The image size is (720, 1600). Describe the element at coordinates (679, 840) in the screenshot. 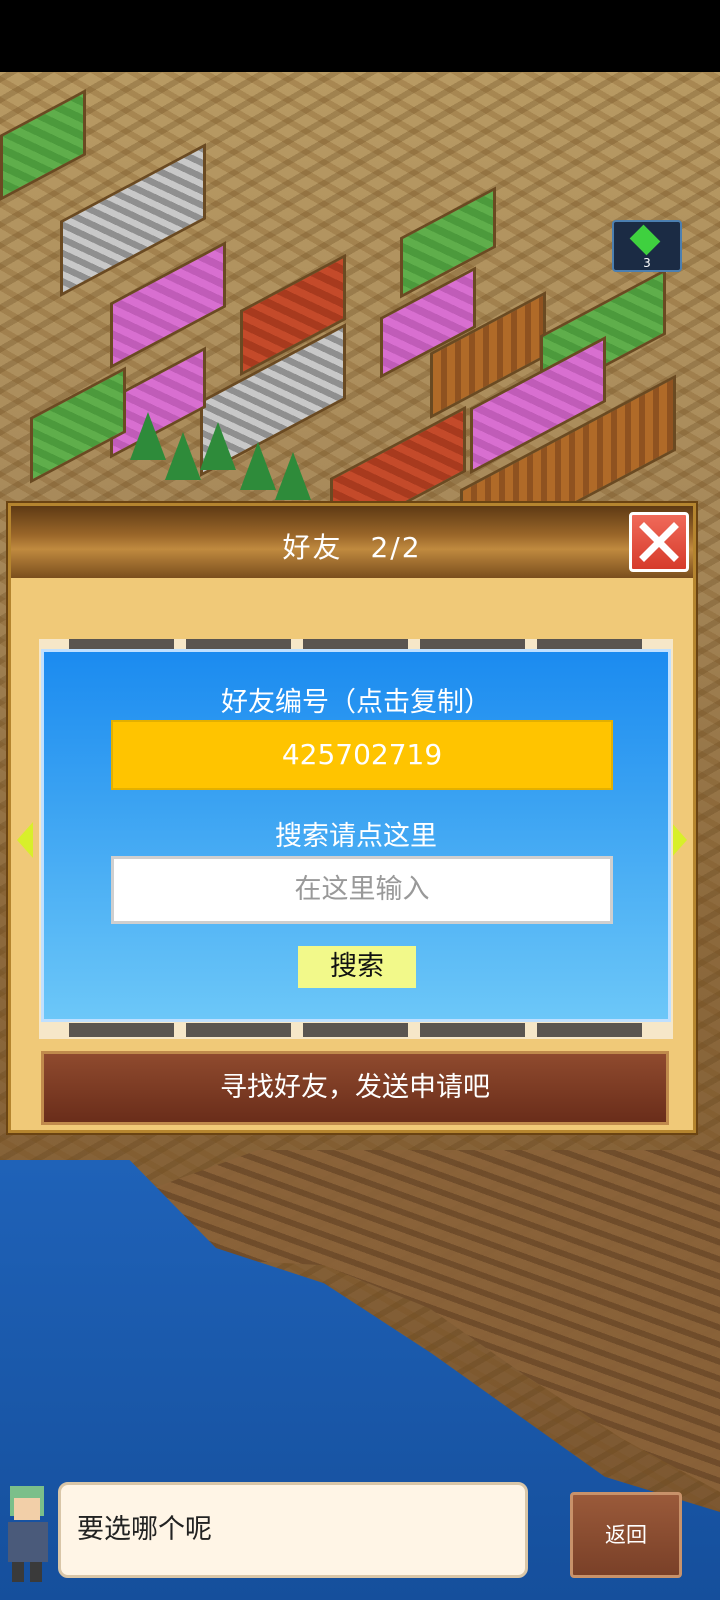

I see `arrow-right-icon` at that location.